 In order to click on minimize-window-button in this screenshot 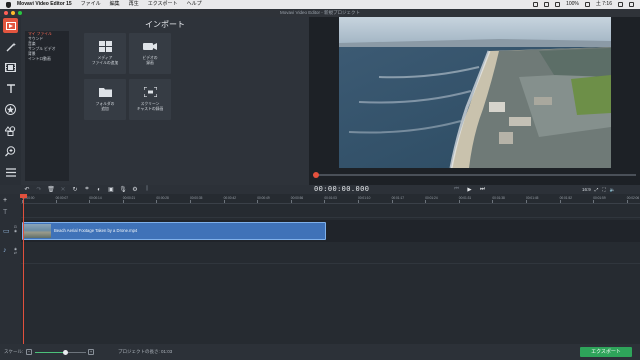, I will do `click(13, 13)`.